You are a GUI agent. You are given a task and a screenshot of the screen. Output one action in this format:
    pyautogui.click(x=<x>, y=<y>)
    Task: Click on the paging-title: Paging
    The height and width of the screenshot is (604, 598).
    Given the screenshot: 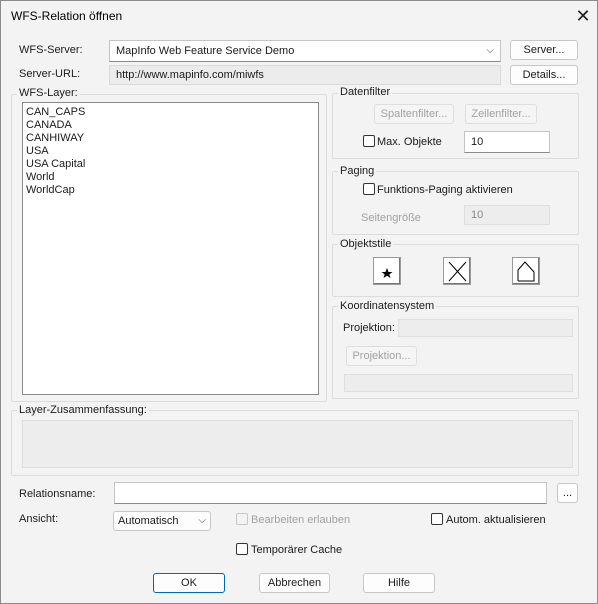 What is the action you would take?
    pyautogui.click(x=357, y=171)
    